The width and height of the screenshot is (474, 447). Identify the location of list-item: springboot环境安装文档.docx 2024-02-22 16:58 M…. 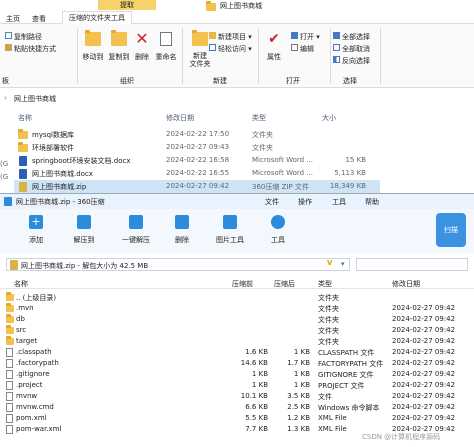
(197, 160).